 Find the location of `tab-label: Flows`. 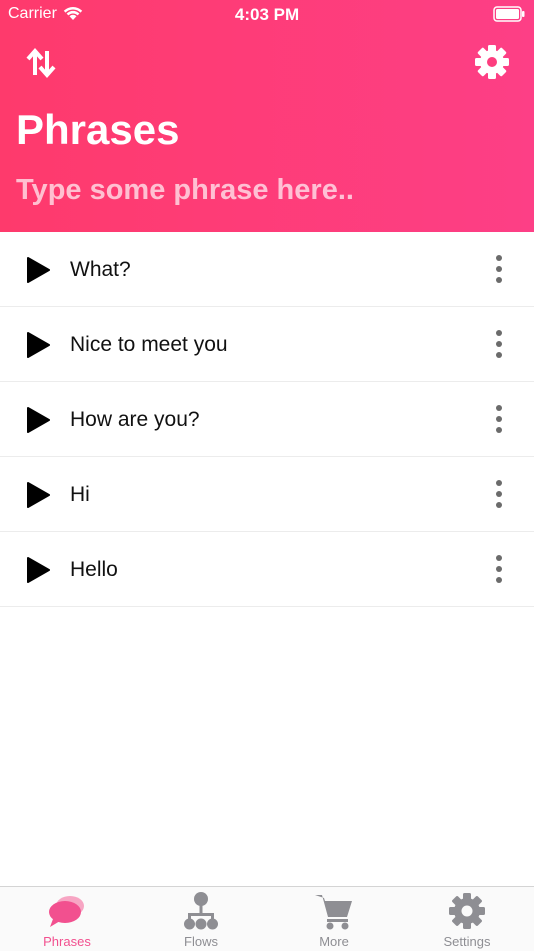

tab-label: Flows is located at coordinates (201, 941).